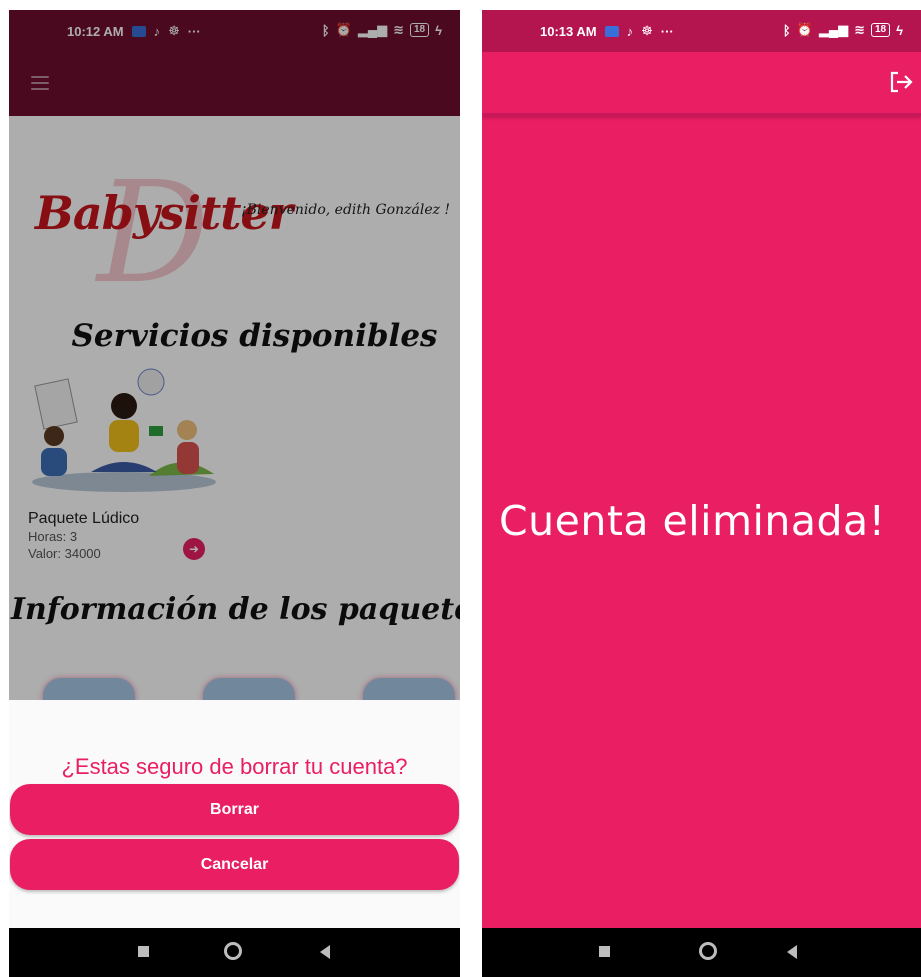  Describe the element at coordinates (234, 864) in the screenshot. I see `cancel-button: Cancelar` at that location.